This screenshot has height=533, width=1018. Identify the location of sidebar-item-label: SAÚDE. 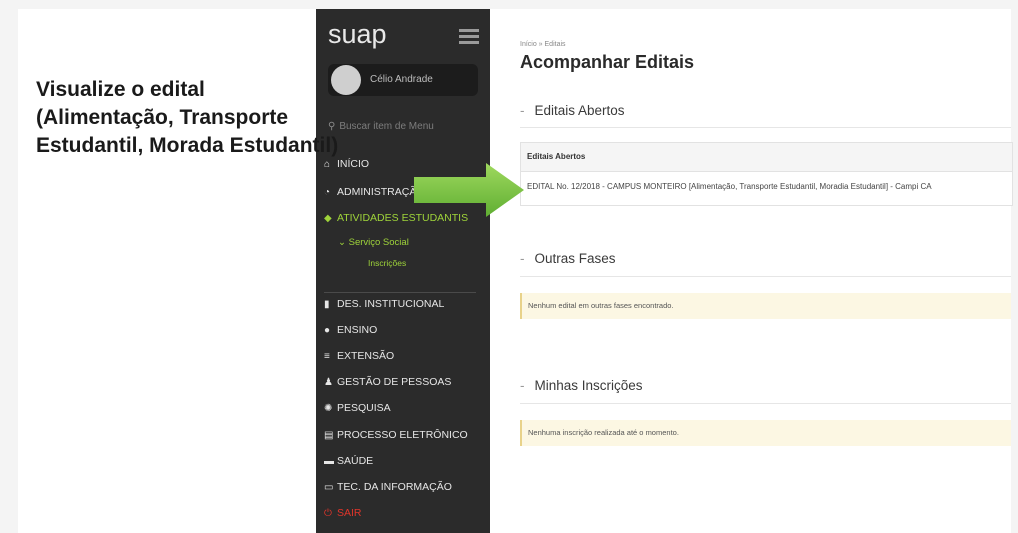
(355, 461).